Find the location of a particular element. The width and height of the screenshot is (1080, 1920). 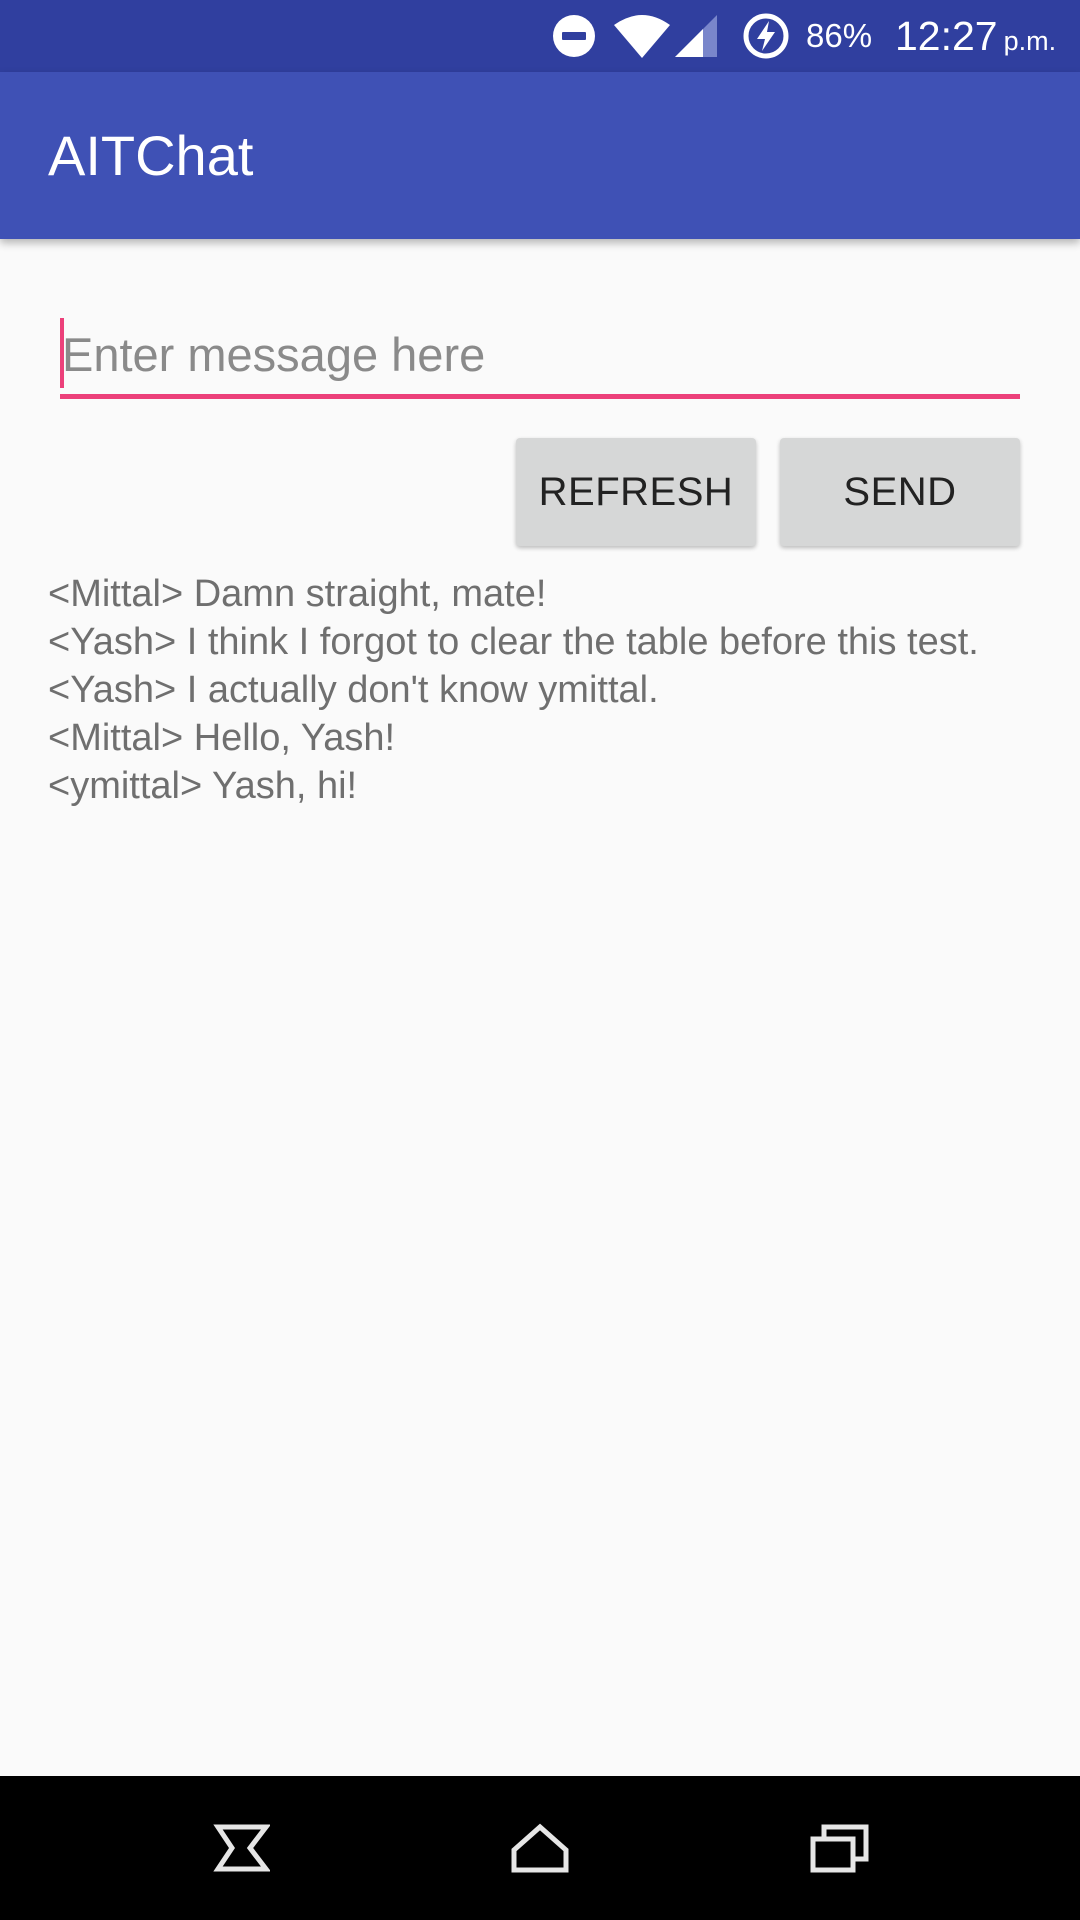

back-icon is located at coordinates (240, 1848).